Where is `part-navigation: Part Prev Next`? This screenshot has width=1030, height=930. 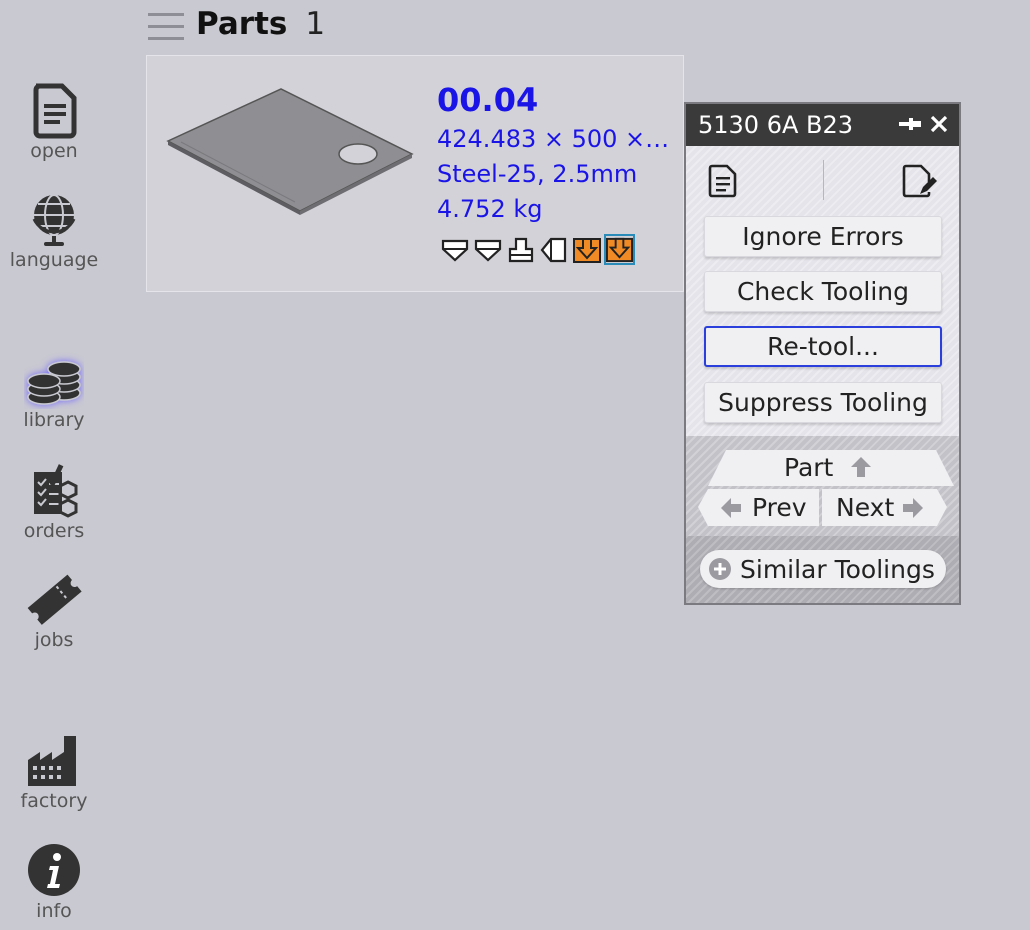 part-navigation: Part Prev Next is located at coordinates (822, 486).